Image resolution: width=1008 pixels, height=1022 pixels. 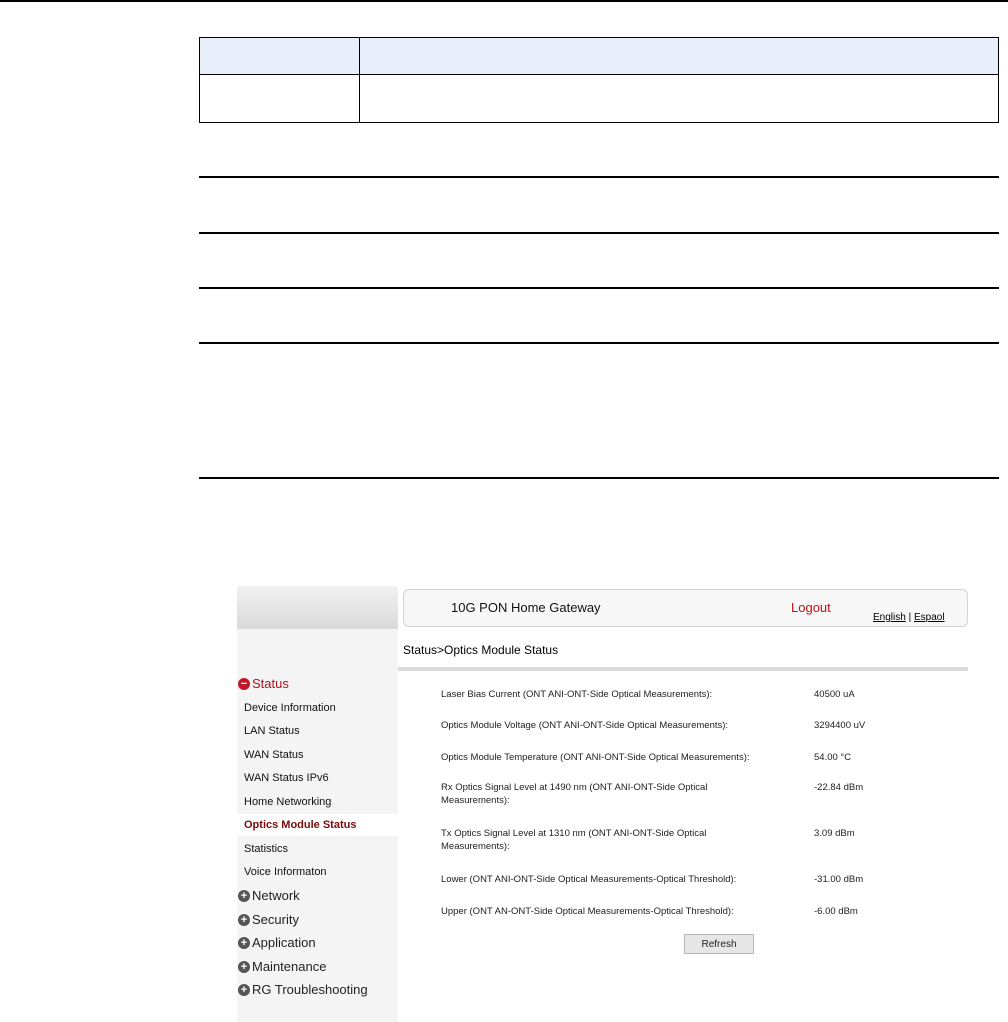 I want to click on document-table, so click(x=599, y=80).